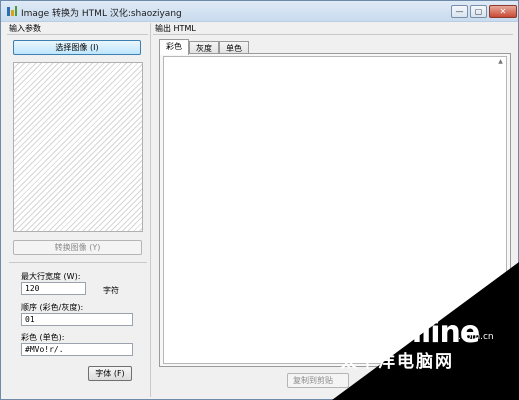  I want to click on right-group-divider, so click(333, 34).